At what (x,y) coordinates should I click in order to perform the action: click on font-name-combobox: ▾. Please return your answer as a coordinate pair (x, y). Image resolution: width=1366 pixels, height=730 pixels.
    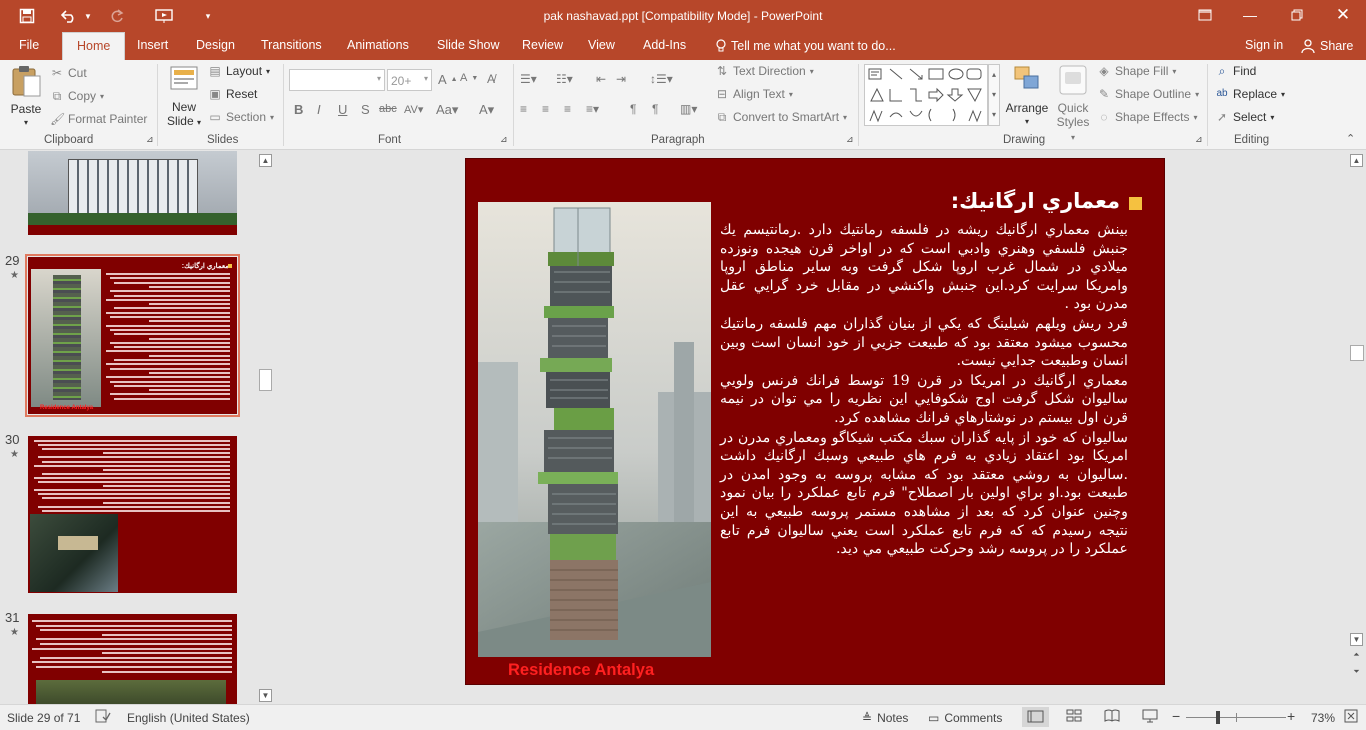
    Looking at the image, I should click on (337, 80).